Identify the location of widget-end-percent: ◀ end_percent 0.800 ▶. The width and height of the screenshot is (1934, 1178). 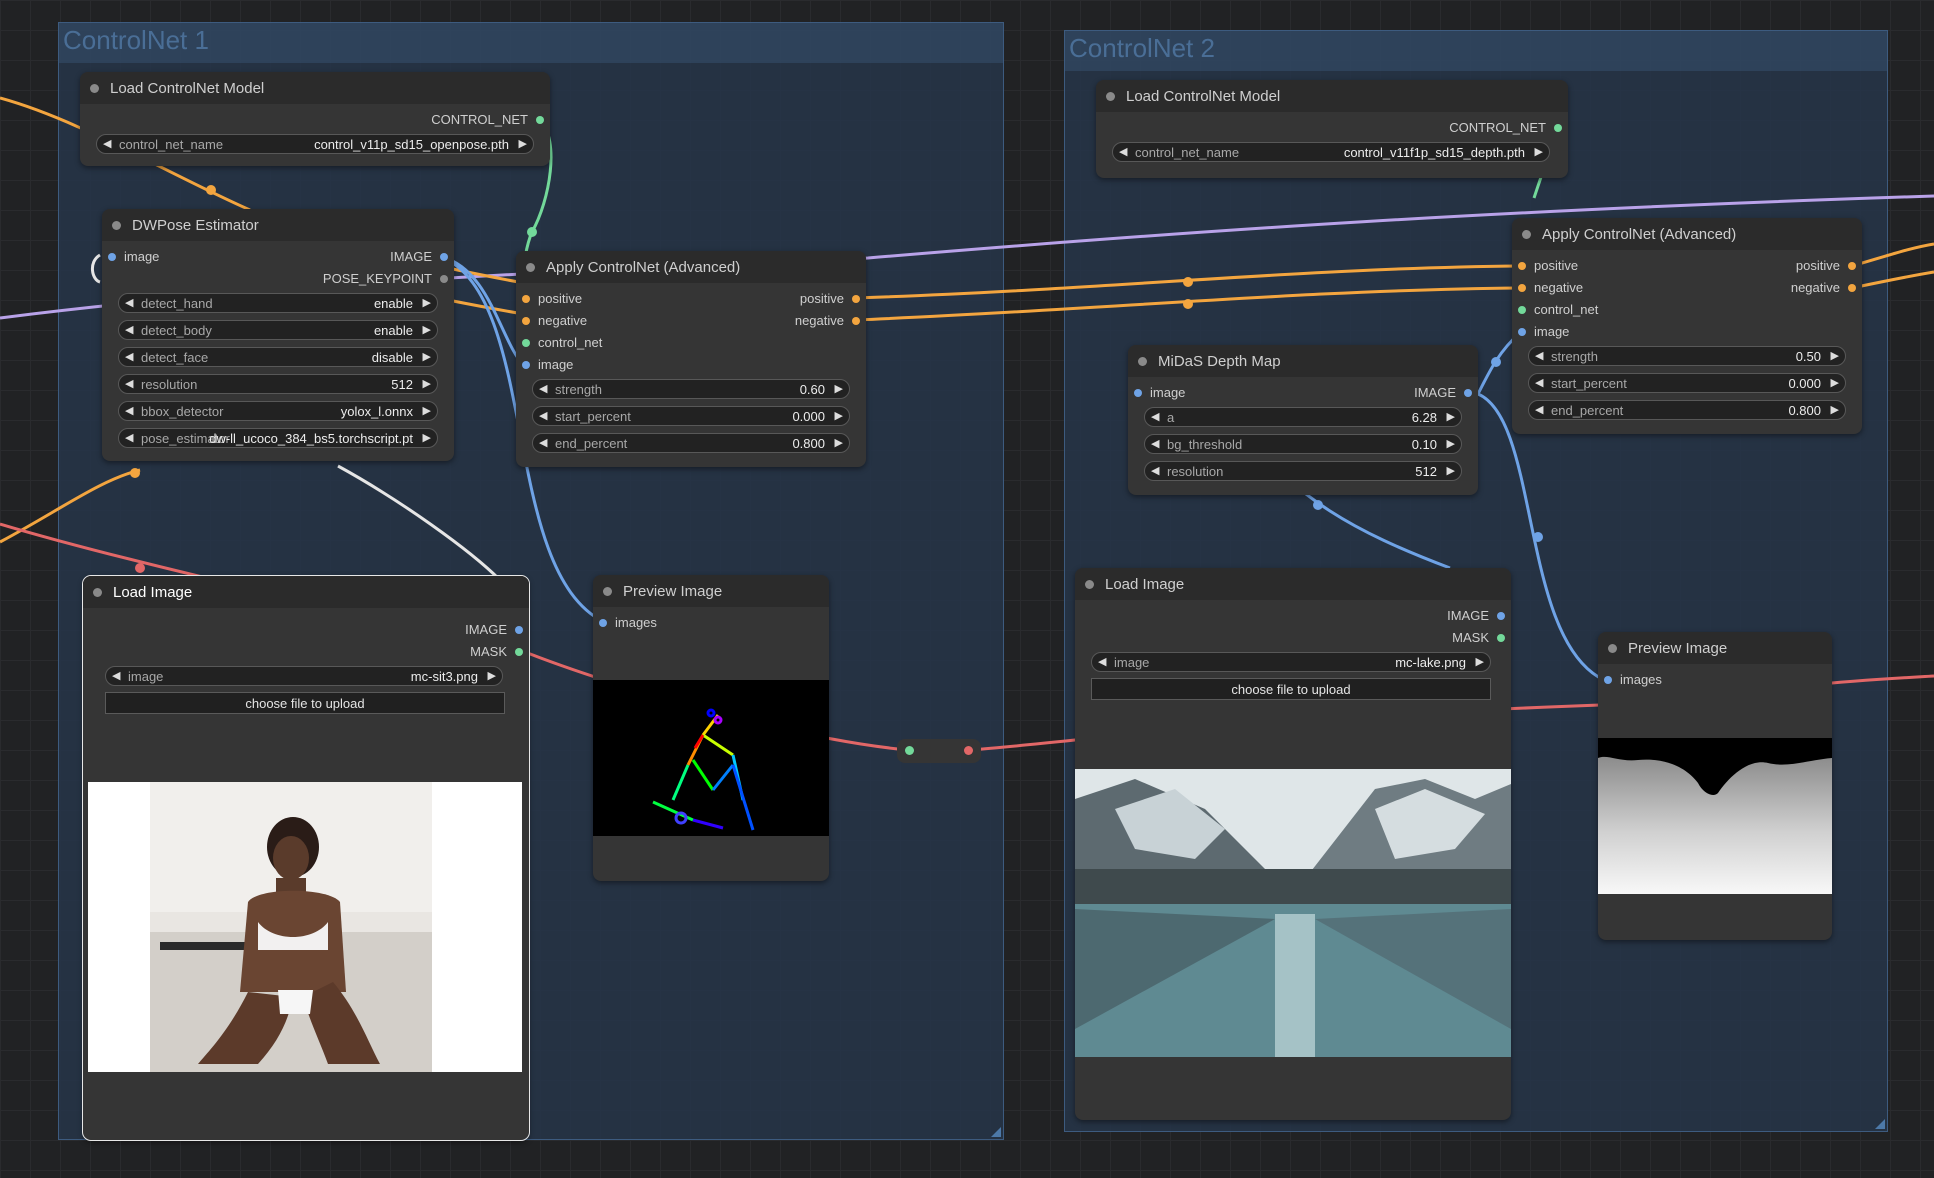
(1687, 410).